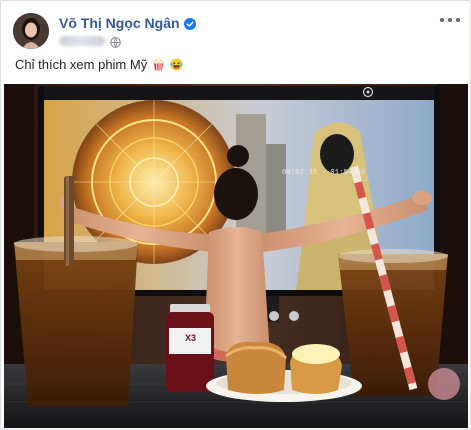  What do you see at coordinates (158, 64) in the screenshot?
I see `popcorn-icon` at bounding box center [158, 64].